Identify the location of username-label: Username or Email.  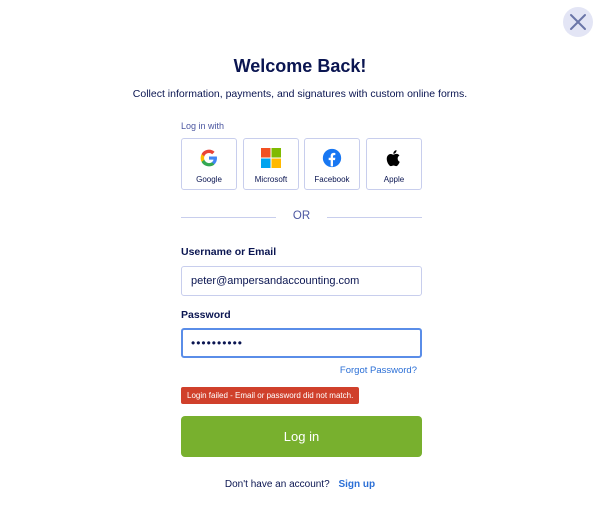
(229, 252).